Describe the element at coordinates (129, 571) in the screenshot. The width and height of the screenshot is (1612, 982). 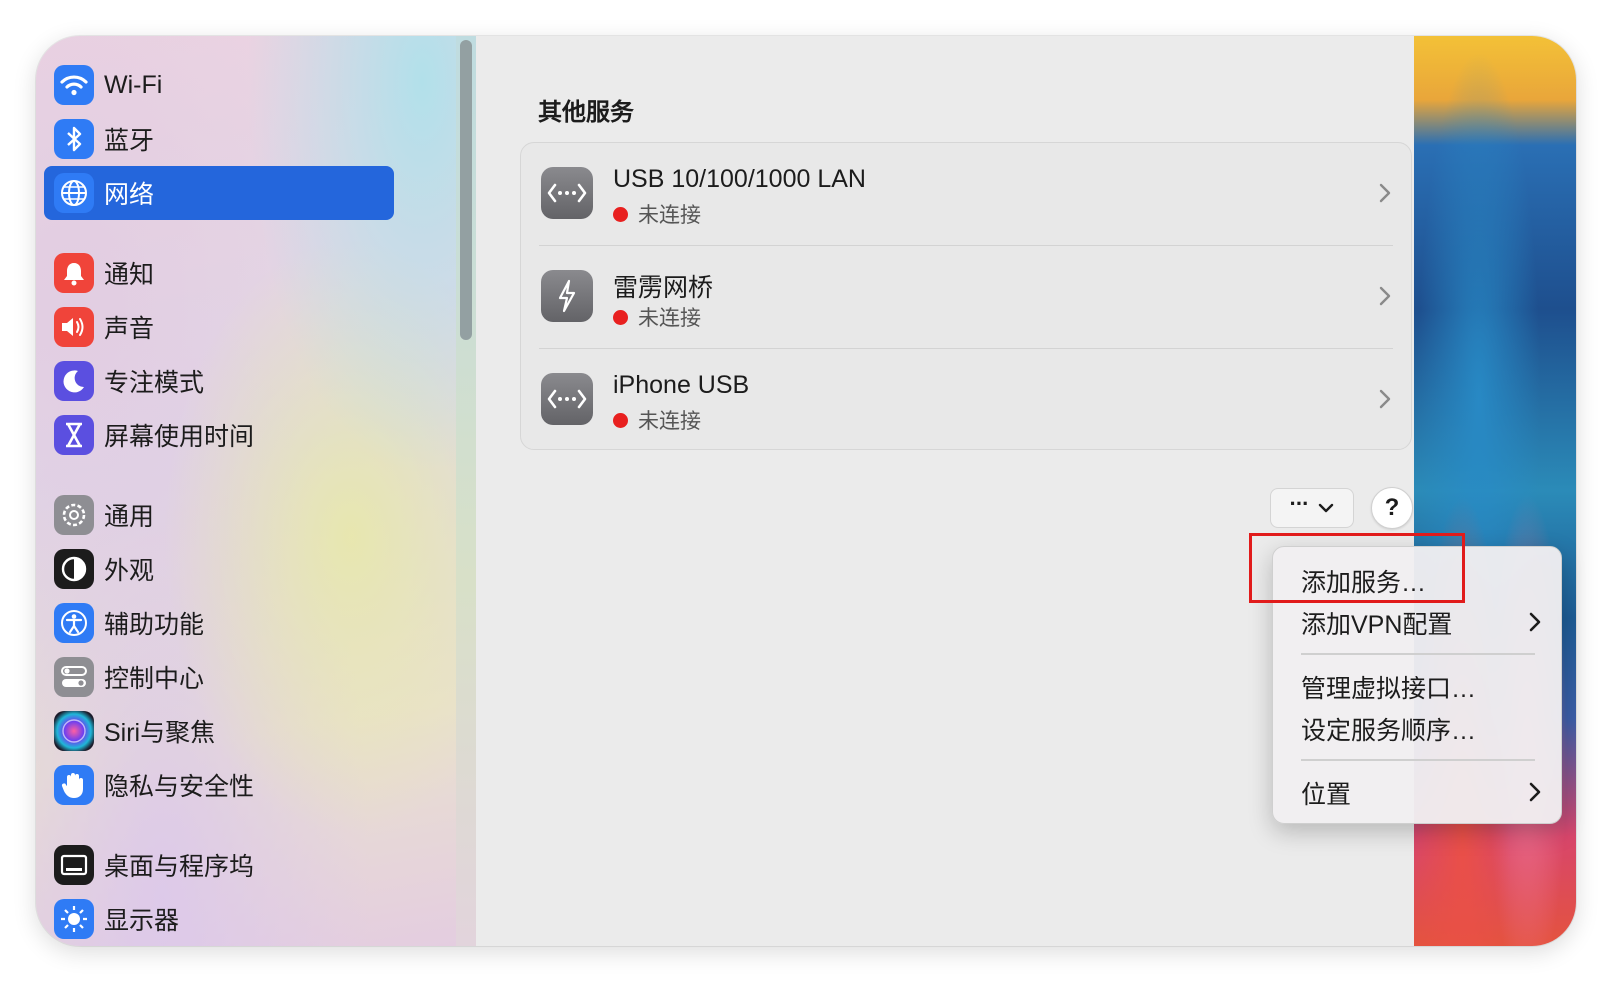
I see `sidebar-item-label: 外观` at that location.